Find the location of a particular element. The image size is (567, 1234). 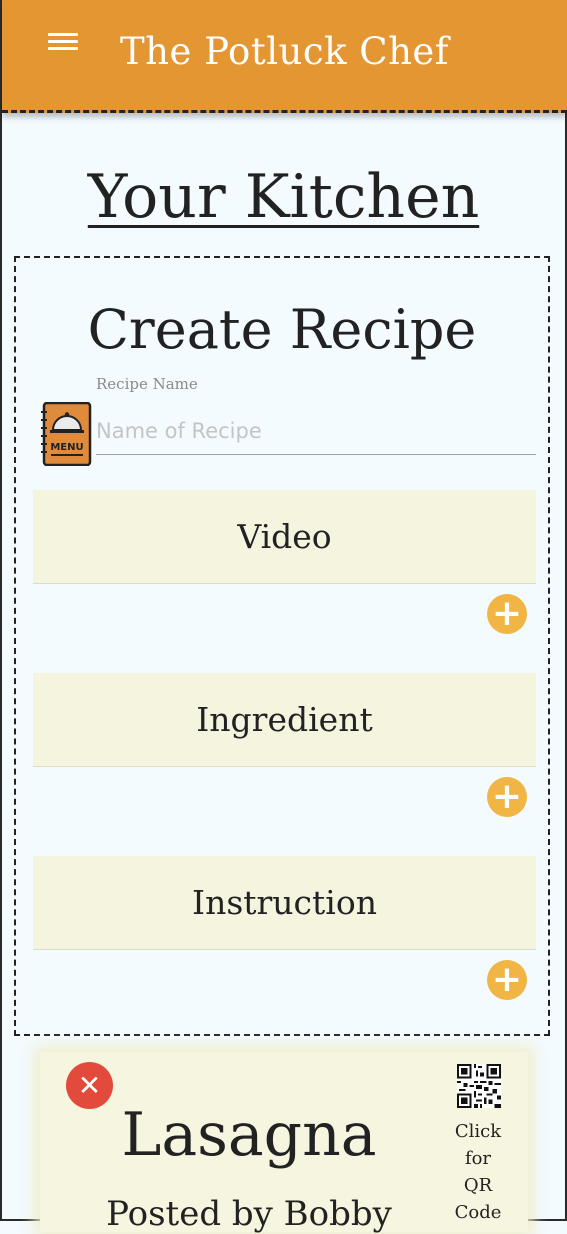

menu-book-icon: MENU is located at coordinates (66, 434).